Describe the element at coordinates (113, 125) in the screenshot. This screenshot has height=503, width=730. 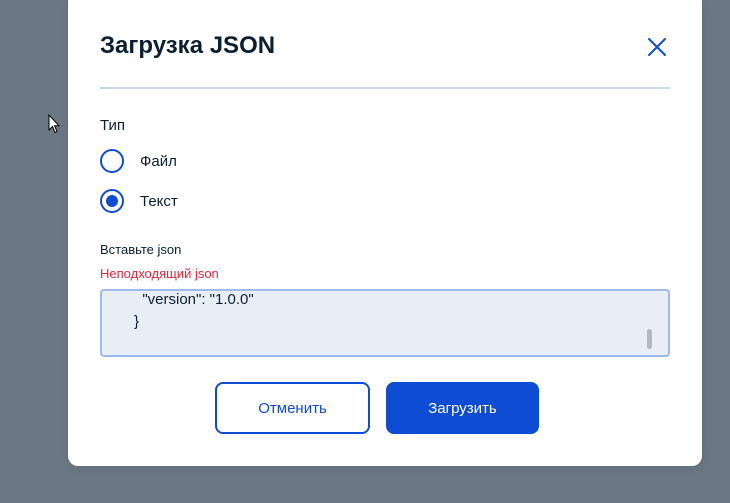
I see `type-label: Тип` at that location.